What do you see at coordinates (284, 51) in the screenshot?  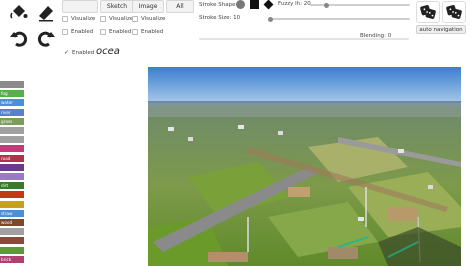 I see `prompt-input: ocea` at bounding box center [284, 51].